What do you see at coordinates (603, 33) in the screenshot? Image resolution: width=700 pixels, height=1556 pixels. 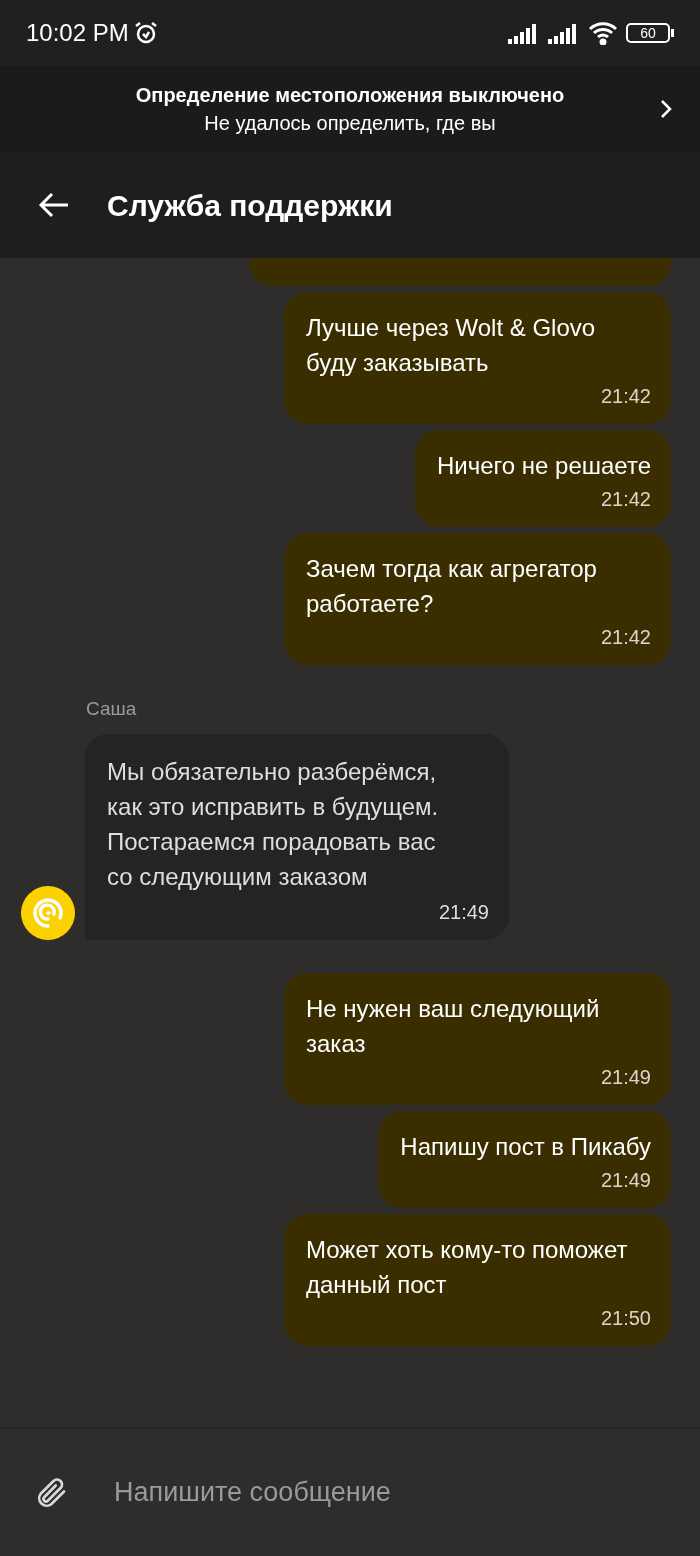 I see `wifi-icon` at bounding box center [603, 33].